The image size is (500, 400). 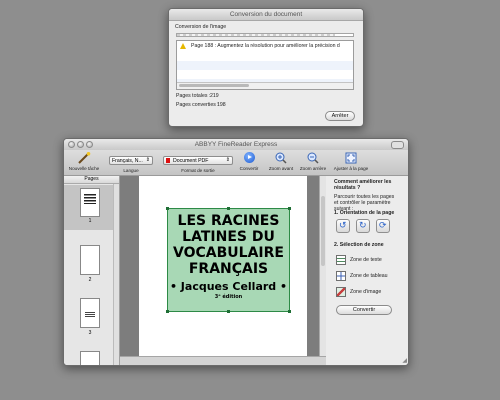 What do you see at coordinates (90, 221) in the screenshot?
I see `page-number: 1` at bounding box center [90, 221].